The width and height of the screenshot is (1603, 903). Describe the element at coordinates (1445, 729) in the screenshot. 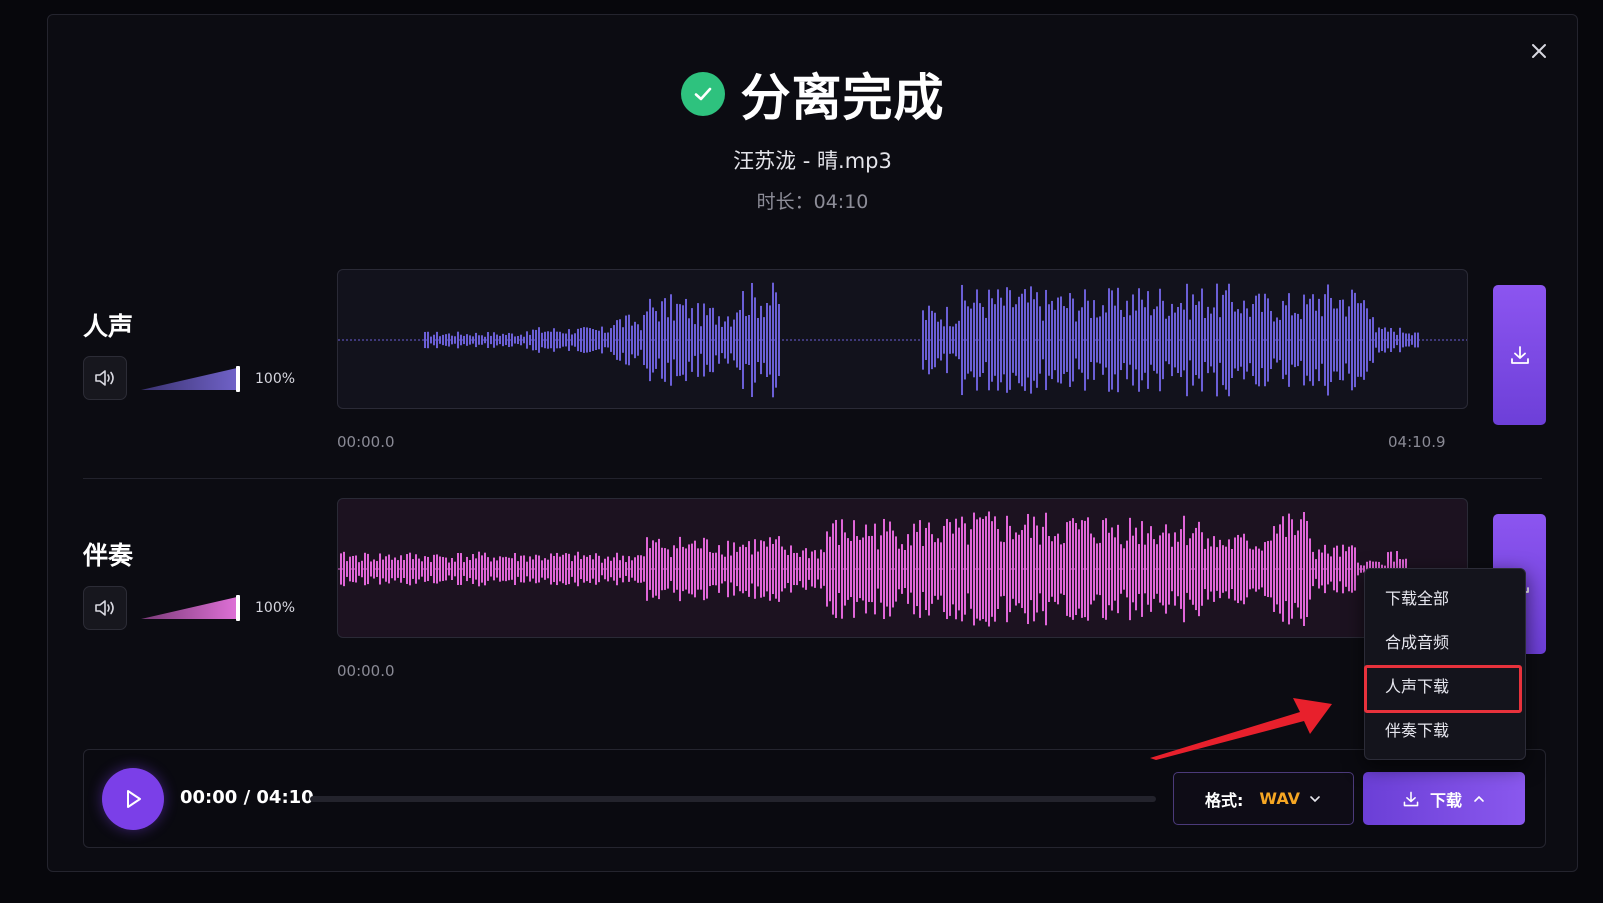

I see `menu-item-accompaniment-download: 伴奏下载` at that location.